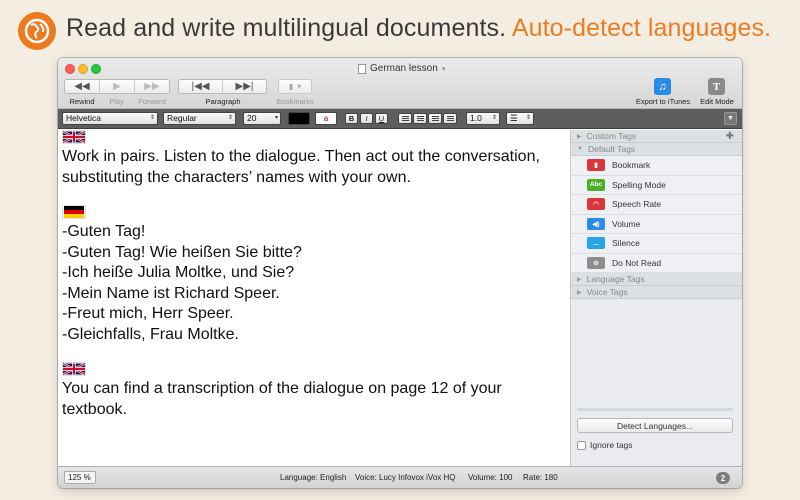  What do you see at coordinates (295, 86) in the screenshot?
I see `bookmarks-button: ▮ ▾` at bounding box center [295, 86].